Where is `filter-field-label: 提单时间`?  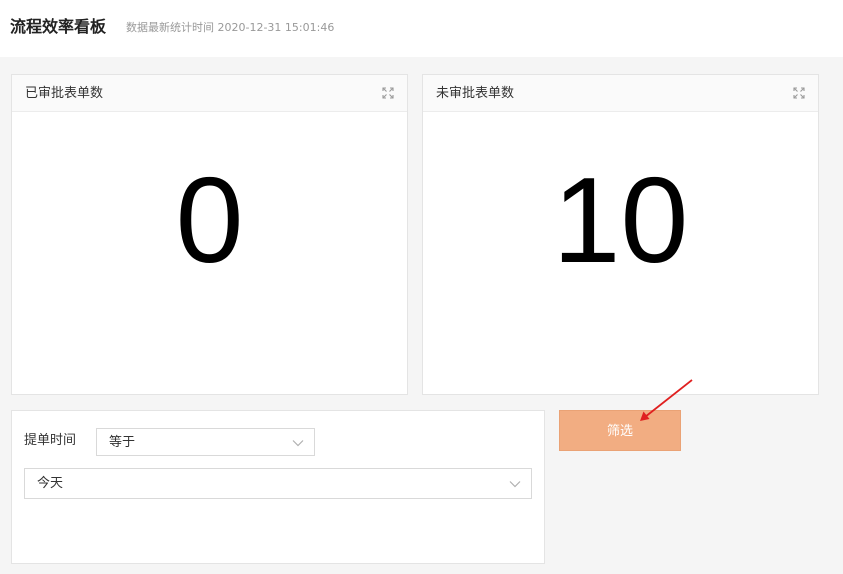 filter-field-label: 提单时间 is located at coordinates (50, 440).